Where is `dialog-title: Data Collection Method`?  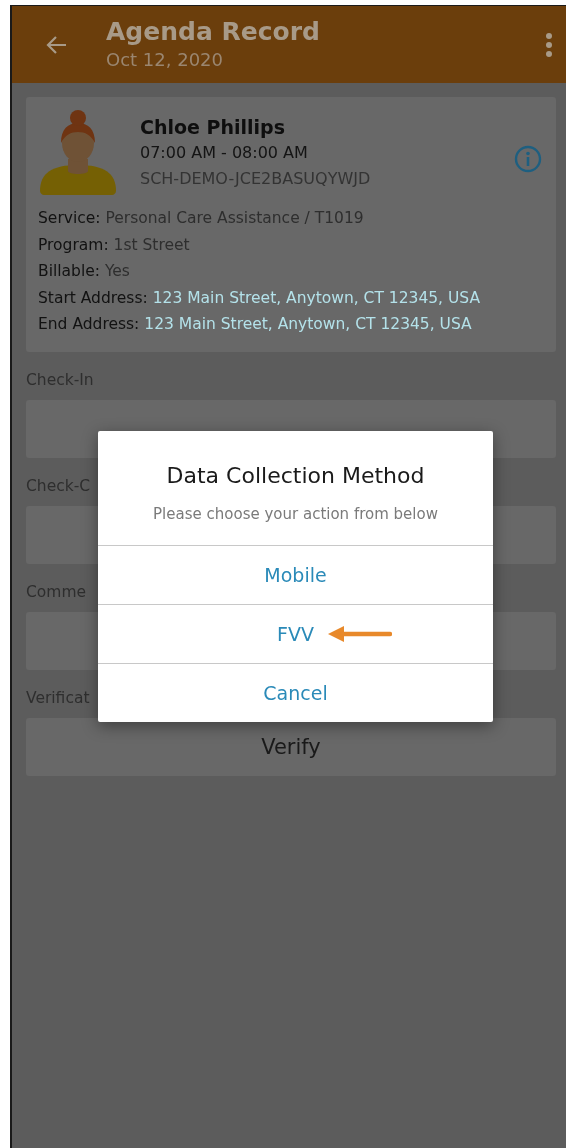 dialog-title: Data Collection Method is located at coordinates (295, 476).